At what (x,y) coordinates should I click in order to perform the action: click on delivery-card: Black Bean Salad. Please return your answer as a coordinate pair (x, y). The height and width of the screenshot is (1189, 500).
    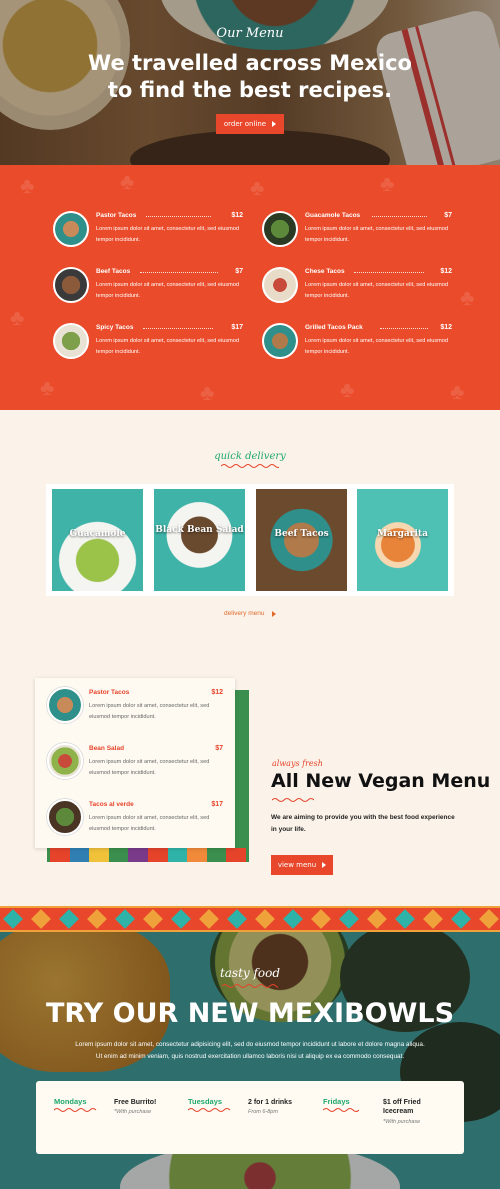
    Looking at the image, I should click on (199, 540).